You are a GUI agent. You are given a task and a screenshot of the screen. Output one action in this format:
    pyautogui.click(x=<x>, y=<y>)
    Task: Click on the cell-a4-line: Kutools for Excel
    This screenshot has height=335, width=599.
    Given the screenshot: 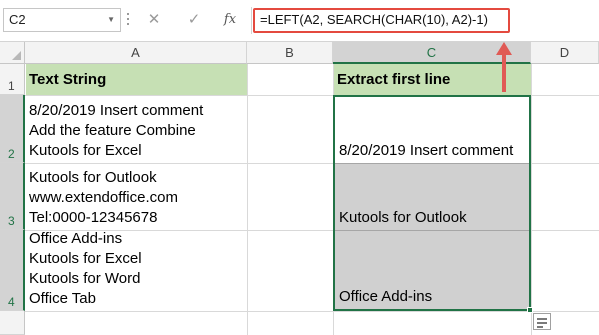 What is the action you would take?
    pyautogui.click(x=85, y=258)
    